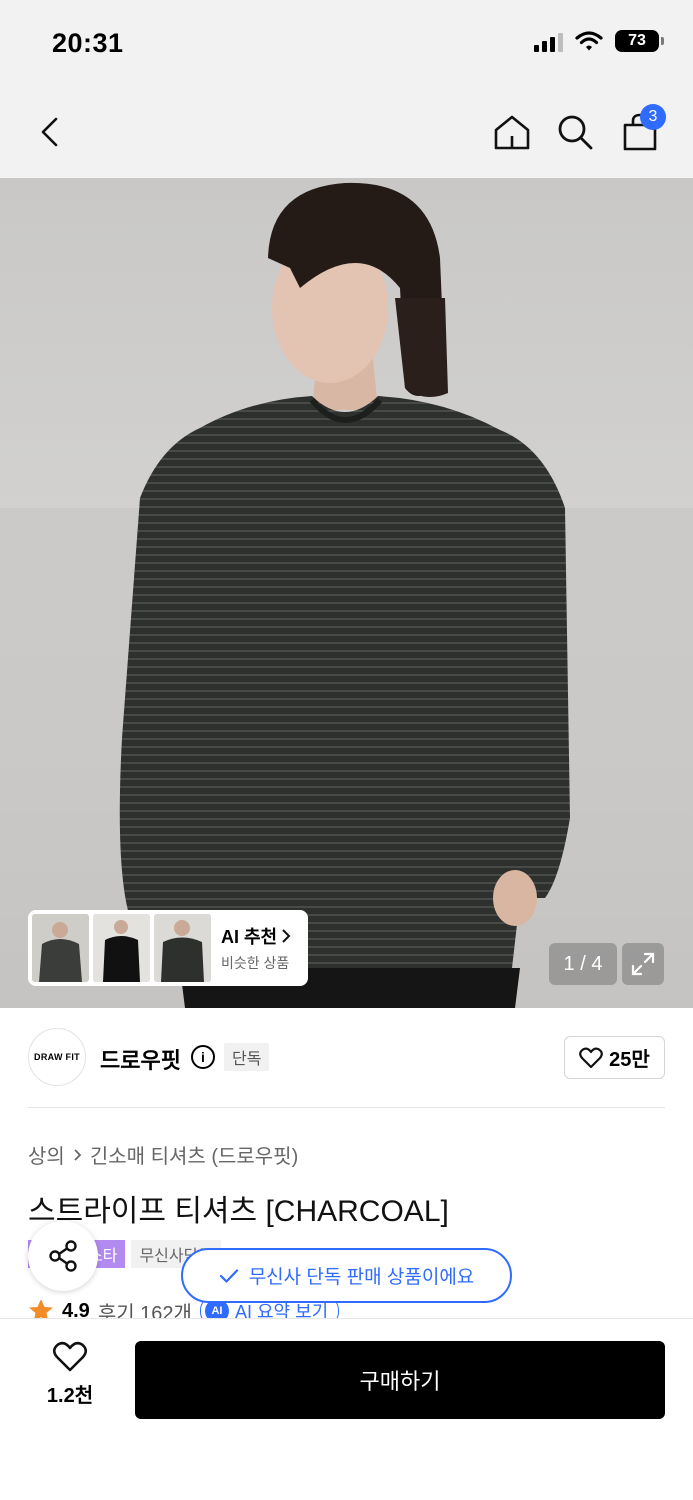 The image size is (693, 1500). What do you see at coordinates (361, 1277) in the screenshot?
I see `toast-message: 무신사 단독 판매 상품이에요` at bounding box center [361, 1277].